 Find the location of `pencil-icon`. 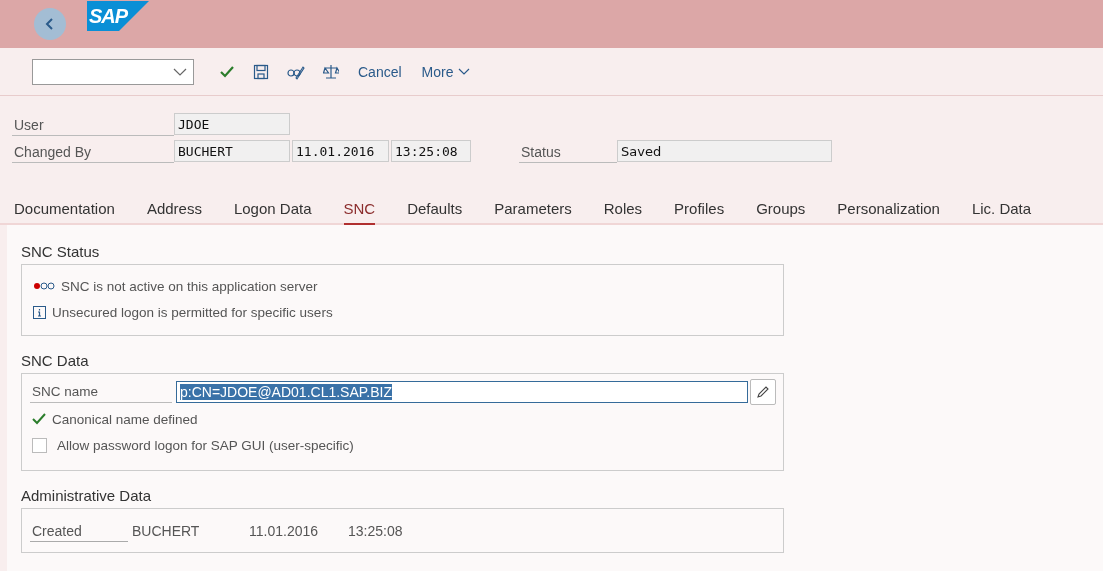

pencil-icon is located at coordinates (763, 391).